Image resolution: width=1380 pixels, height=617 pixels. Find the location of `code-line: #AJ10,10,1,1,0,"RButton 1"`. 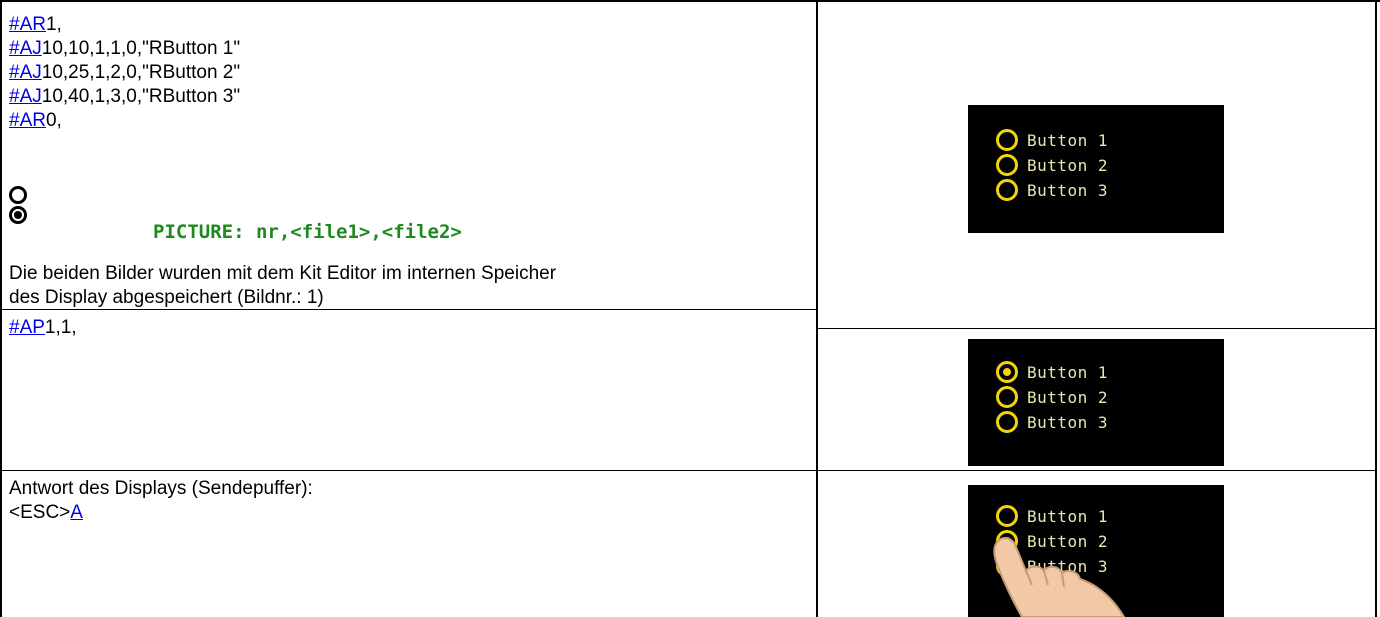

code-line: #AJ10,10,1,1,0,"RButton 1" is located at coordinates (124, 49).